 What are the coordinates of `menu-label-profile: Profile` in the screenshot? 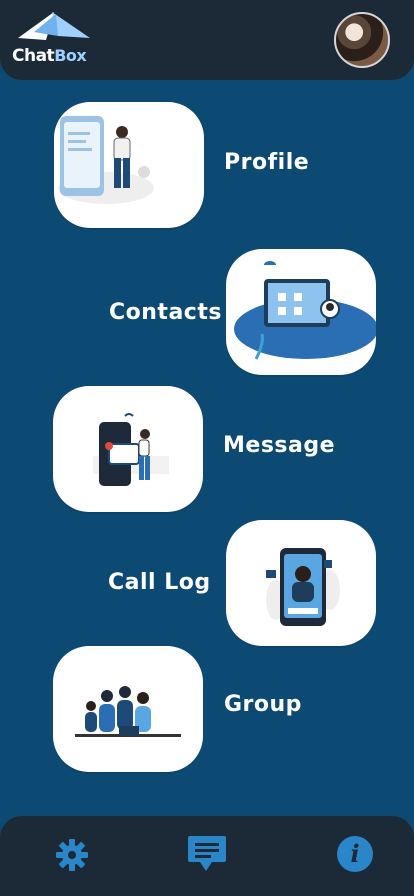 It's located at (266, 162).